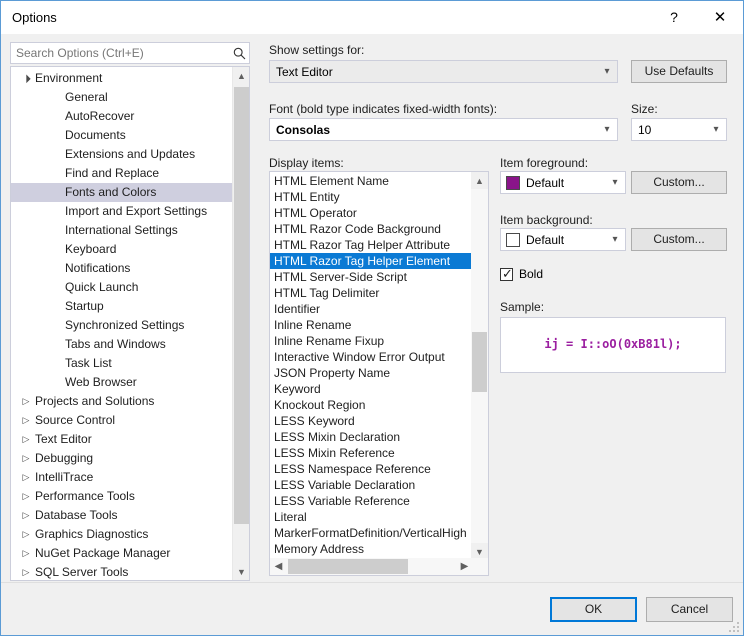 The height and width of the screenshot is (636, 744). Describe the element at coordinates (689, 609) in the screenshot. I see `cancel-button: Cancel` at that location.